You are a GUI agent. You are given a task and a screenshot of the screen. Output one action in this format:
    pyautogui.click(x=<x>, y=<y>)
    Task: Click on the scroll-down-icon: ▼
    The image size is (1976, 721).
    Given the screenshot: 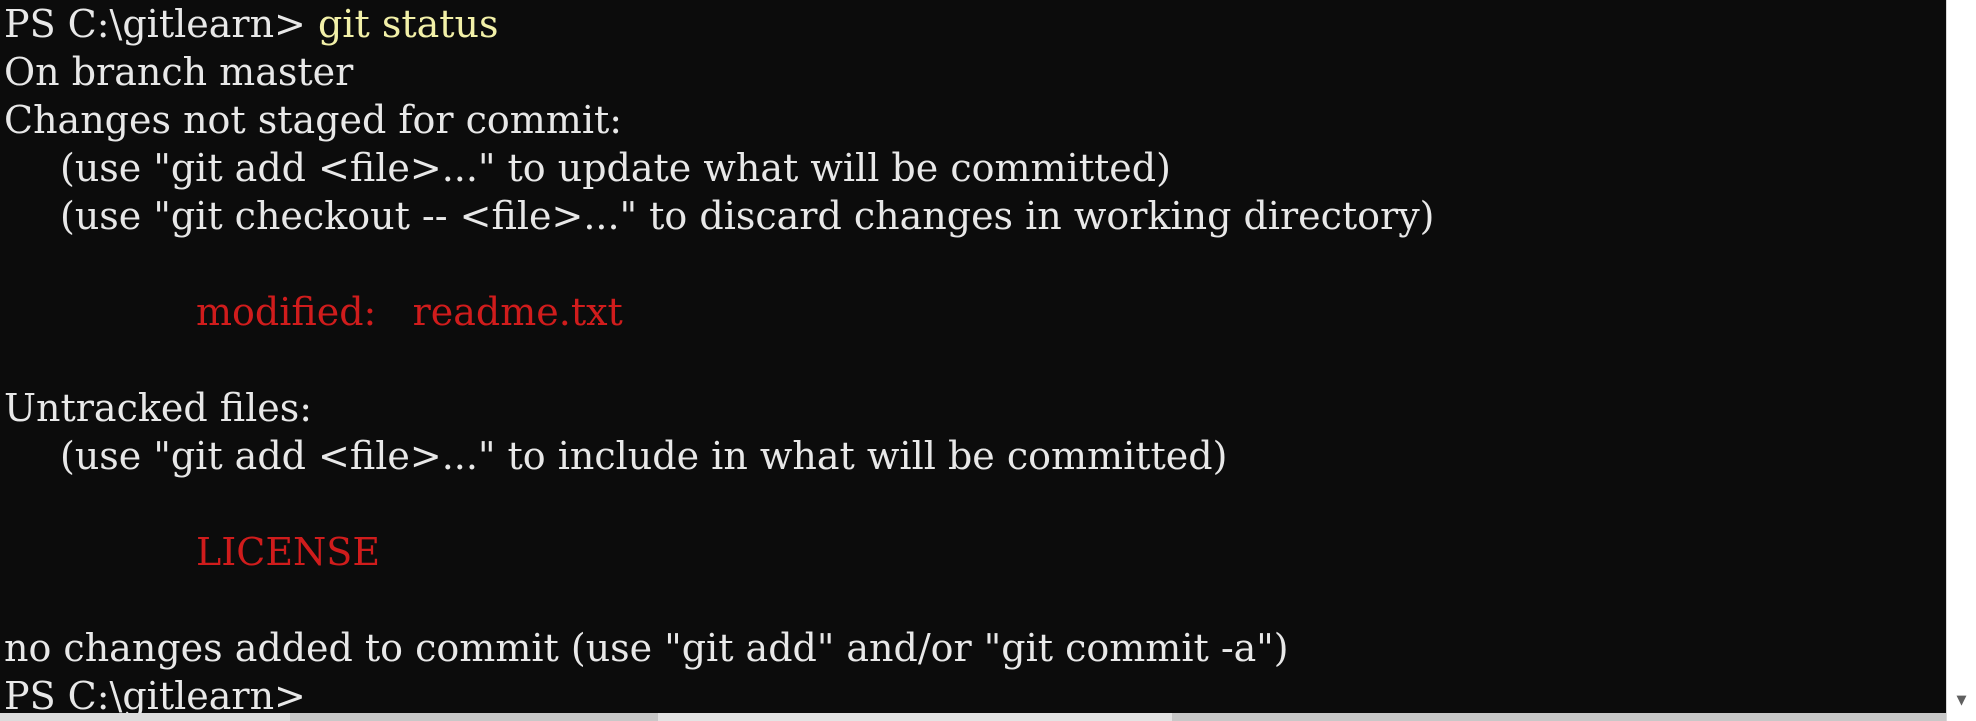 What is the action you would take?
    pyautogui.click(x=1961, y=701)
    